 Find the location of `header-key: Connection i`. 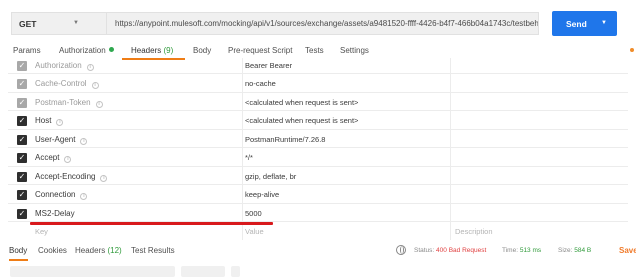

header-key: Connection i is located at coordinates (61, 195).